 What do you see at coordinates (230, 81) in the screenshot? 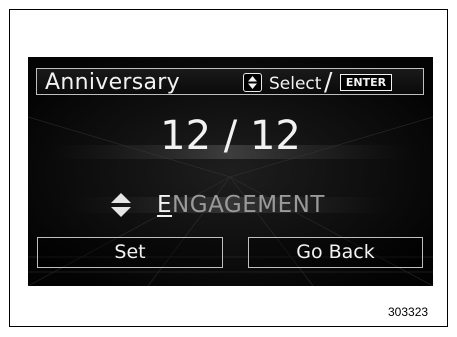
I see `header-bar: Anniversary Select / ENTER` at bounding box center [230, 81].